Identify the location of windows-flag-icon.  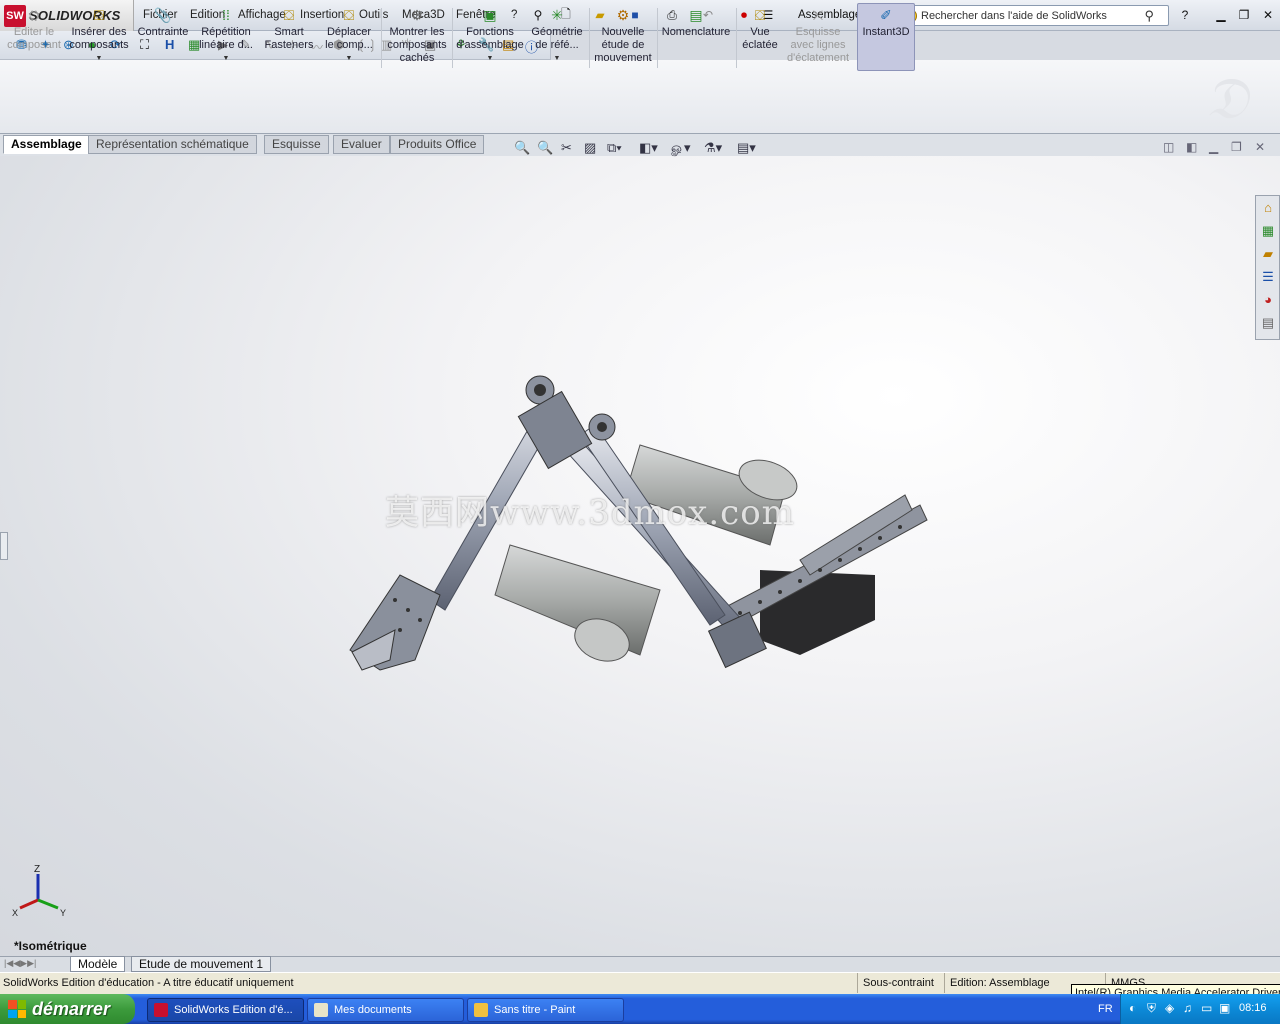
(17, 1009).